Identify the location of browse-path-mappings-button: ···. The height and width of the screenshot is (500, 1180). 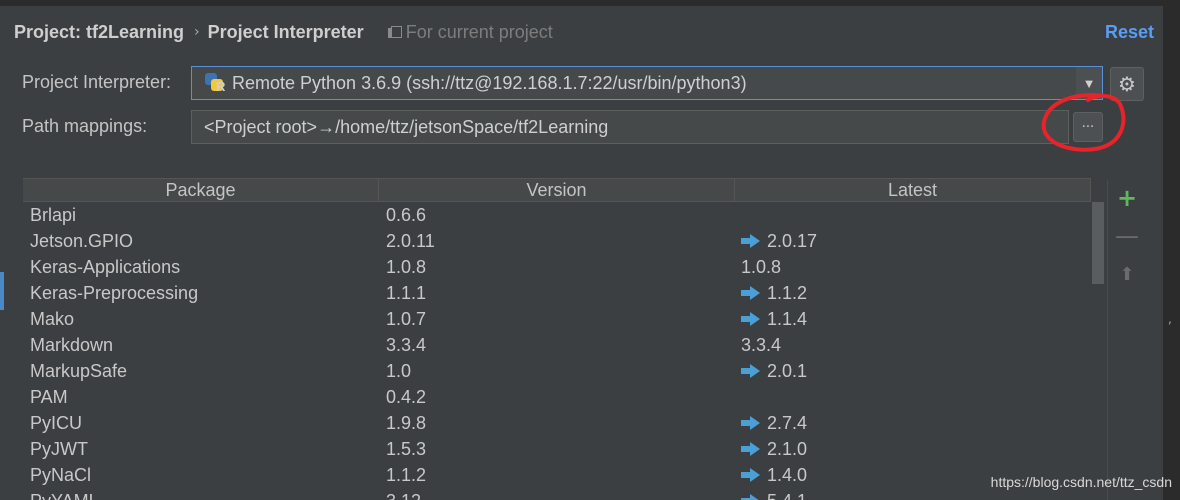
(1088, 127).